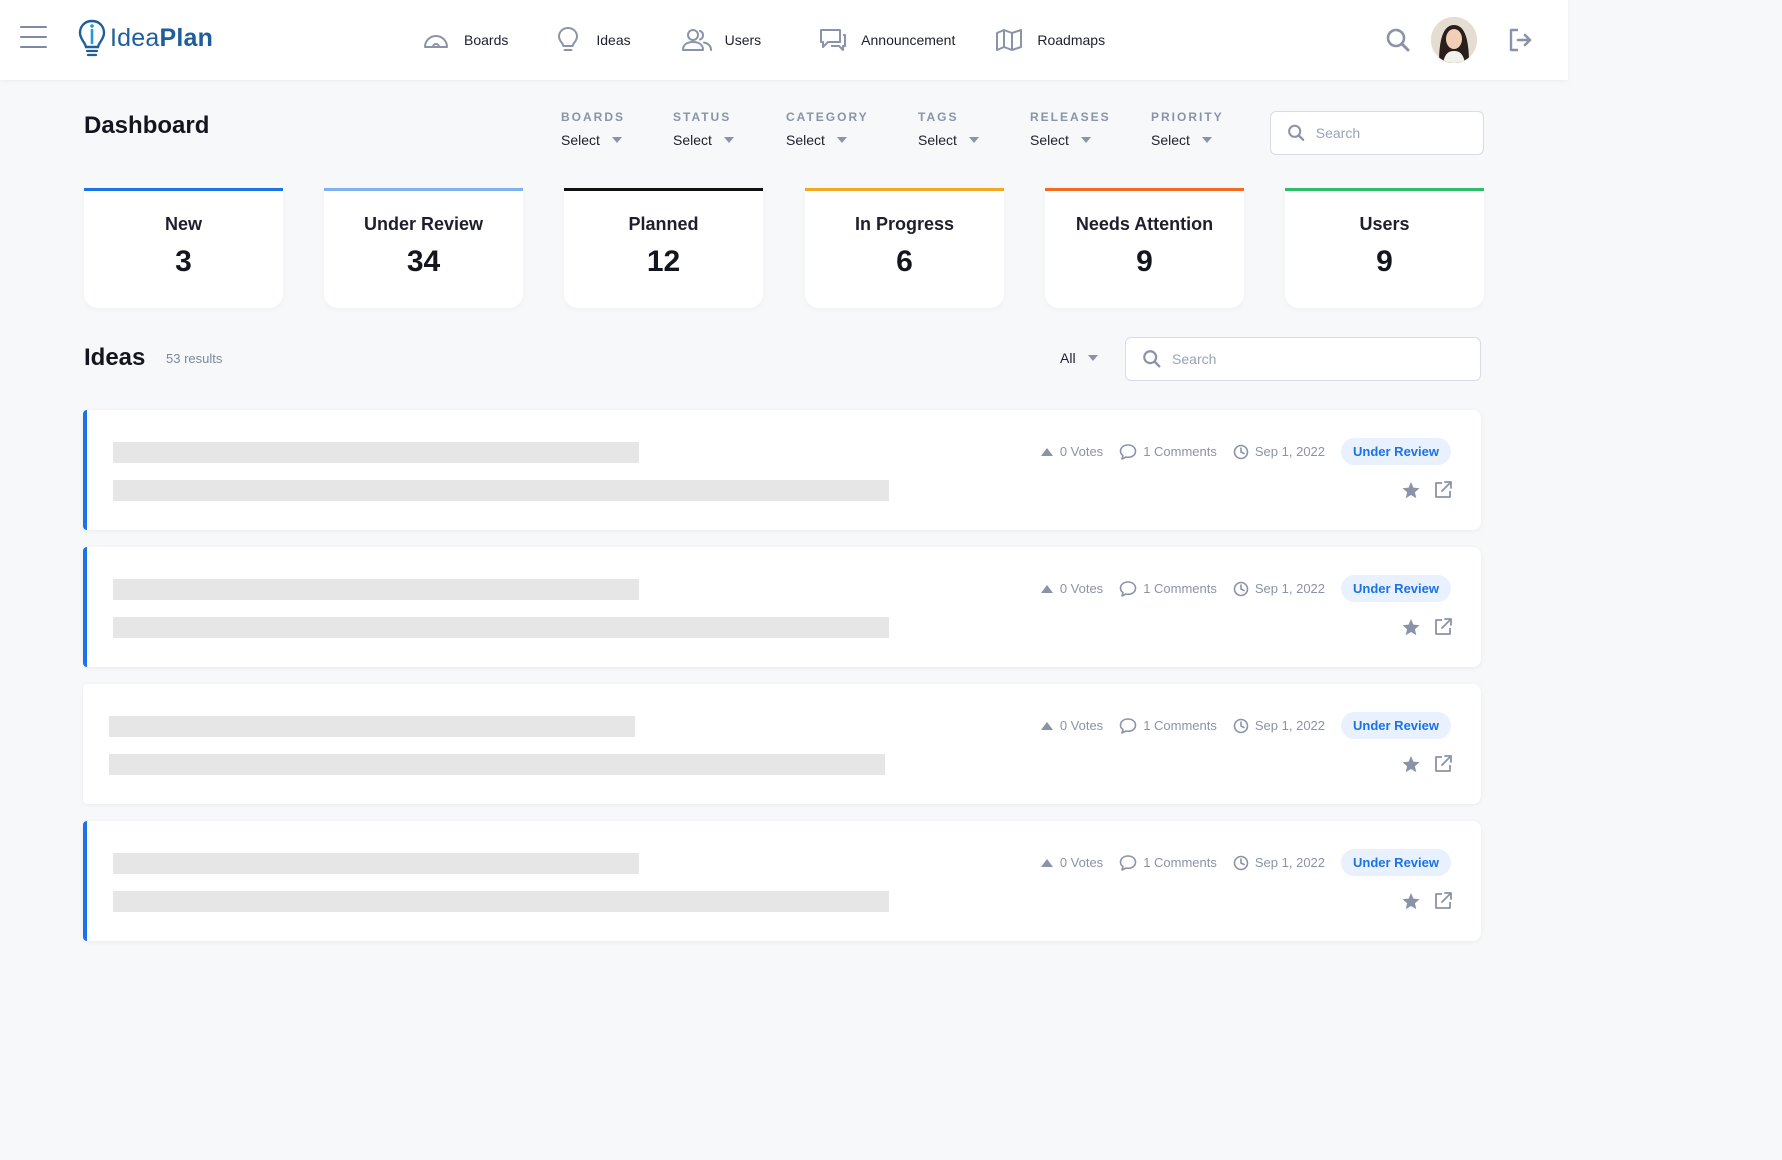 This screenshot has height=1160, width=1782. What do you see at coordinates (904, 224) in the screenshot?
I see `stat-label: In Progress` at bounding box center [904, 224].